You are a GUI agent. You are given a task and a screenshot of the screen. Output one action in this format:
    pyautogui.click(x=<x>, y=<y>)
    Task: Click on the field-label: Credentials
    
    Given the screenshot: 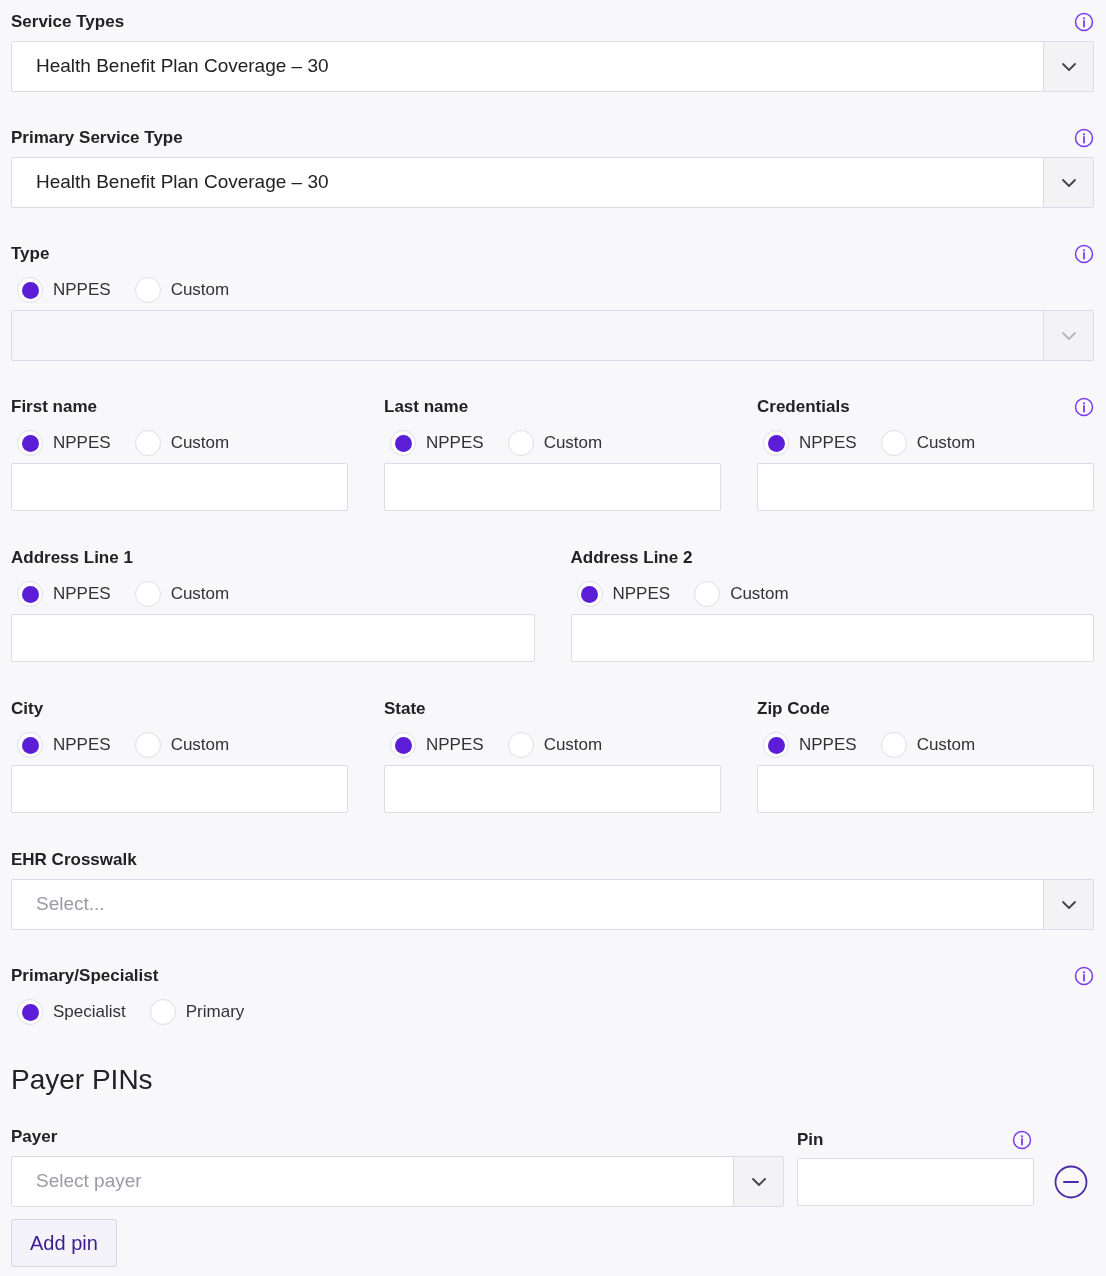 What is the action you would take?
    pyautogui.click(x=803, y=407)
    